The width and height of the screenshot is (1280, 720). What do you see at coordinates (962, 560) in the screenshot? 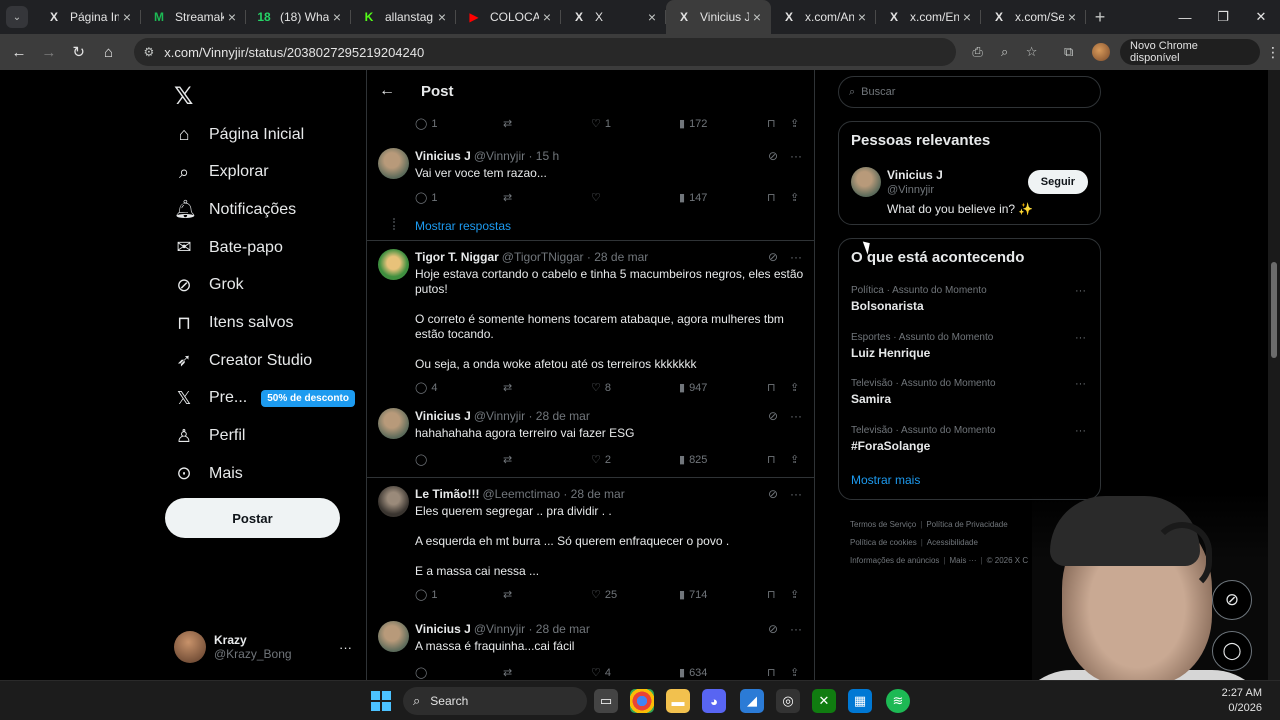
I see `footer-link: Mais ···` at bounding box center [962, 560].